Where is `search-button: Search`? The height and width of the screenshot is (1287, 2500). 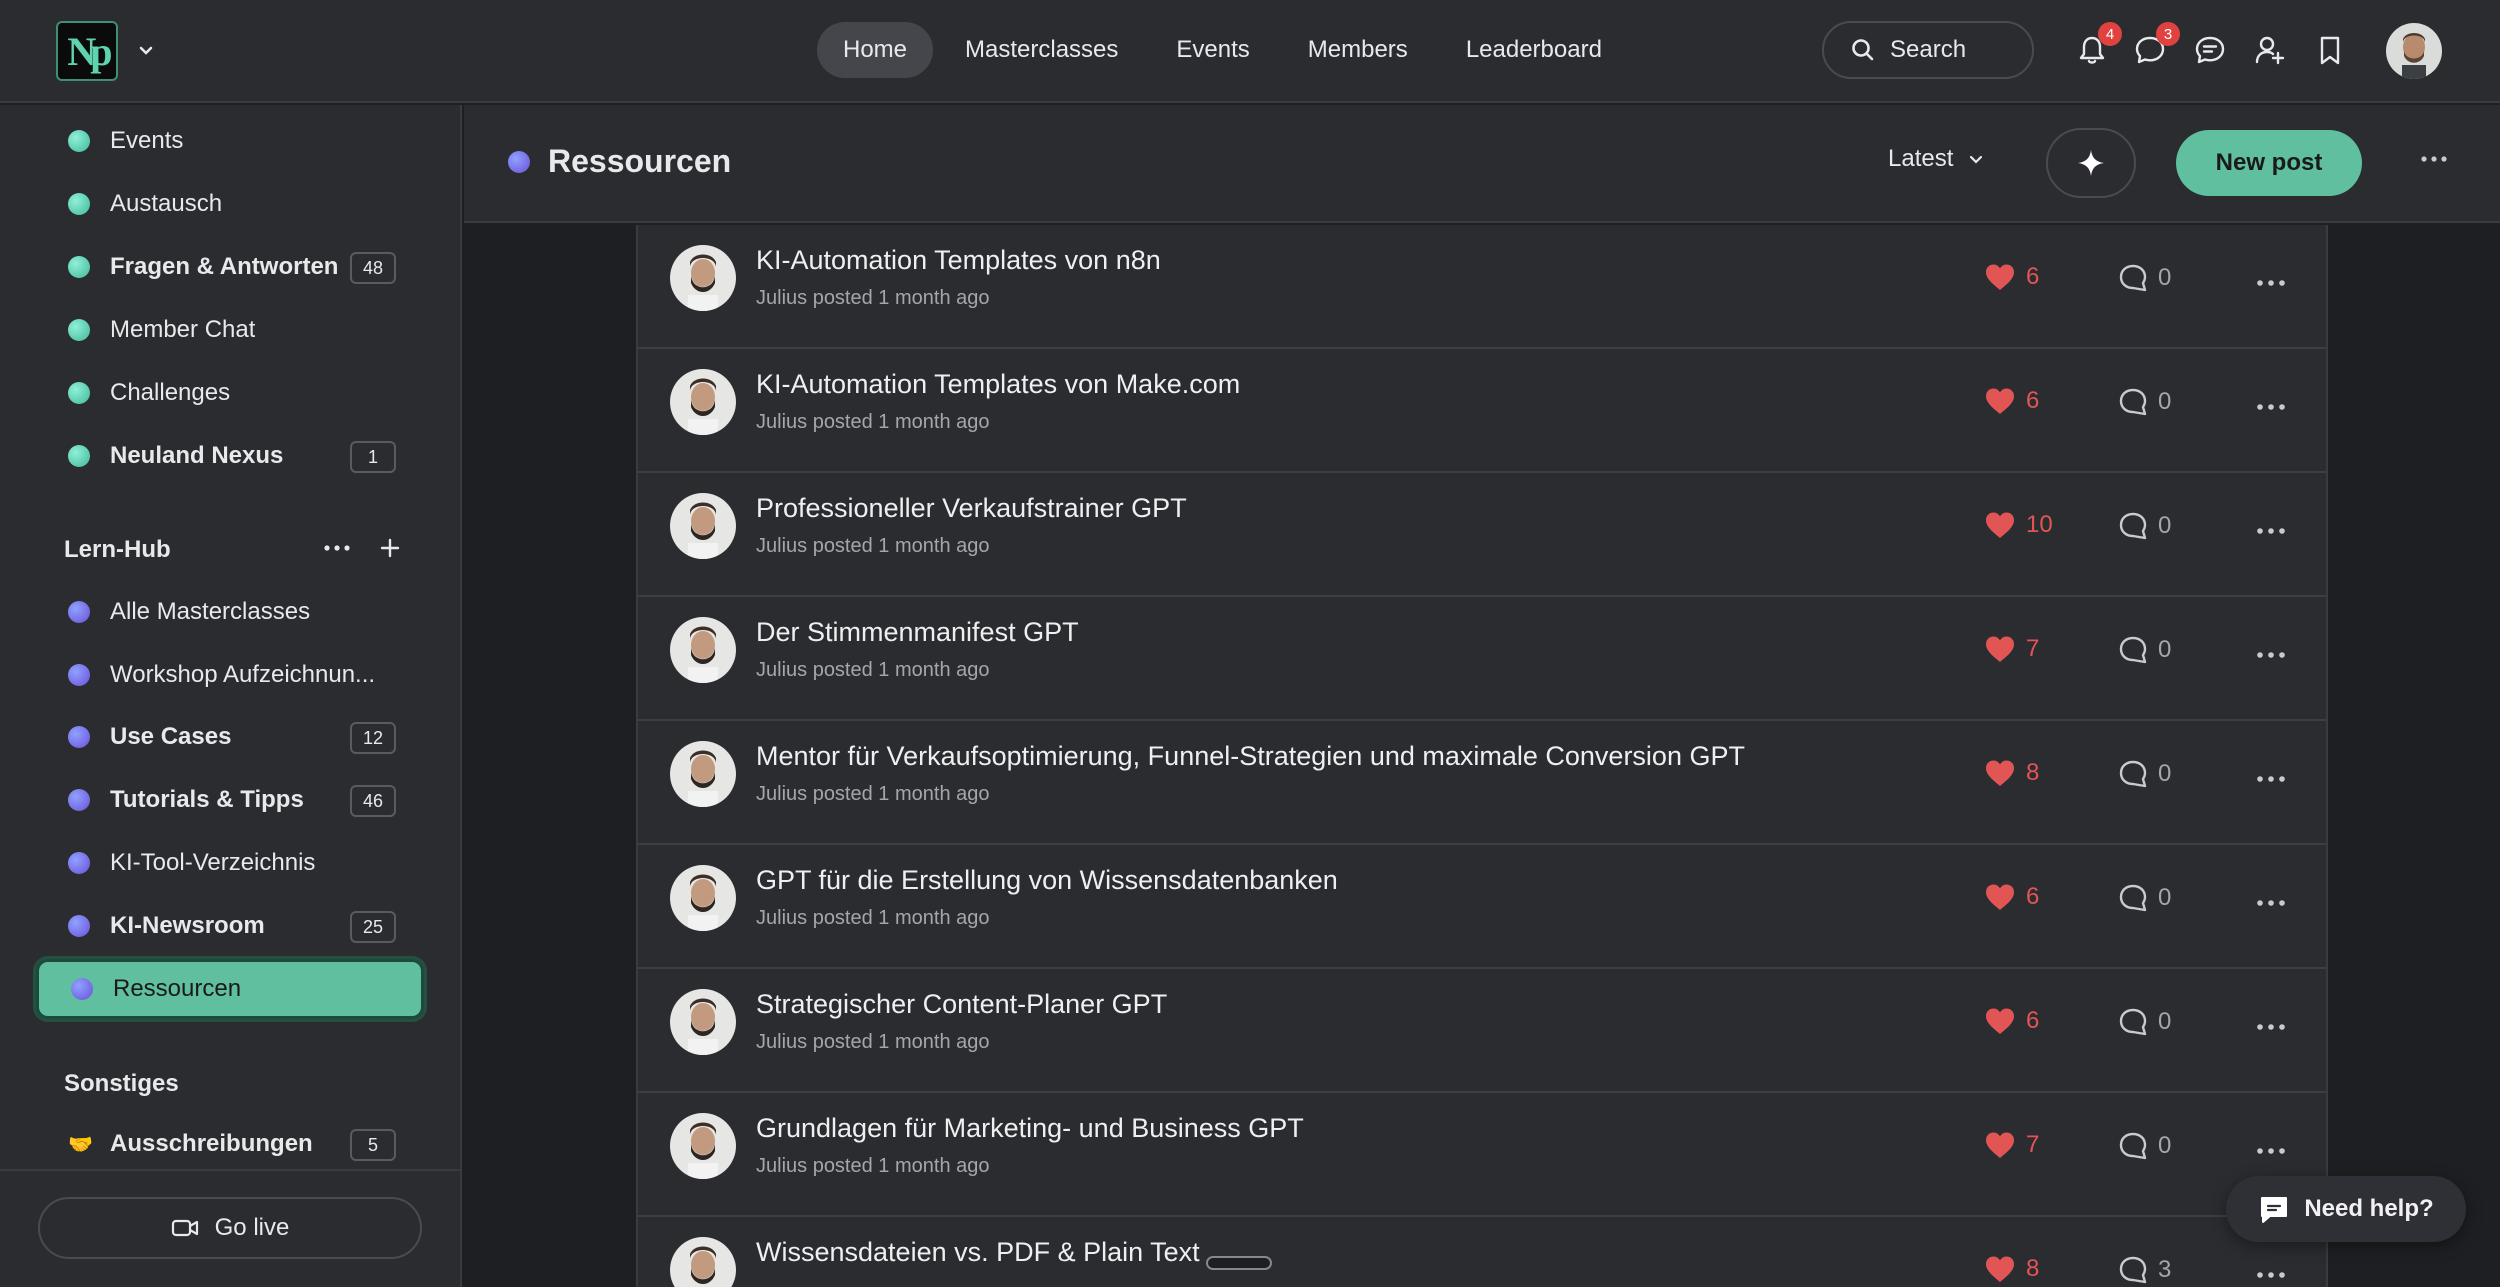
search-button: Search is located at coordinates (1928, 50).